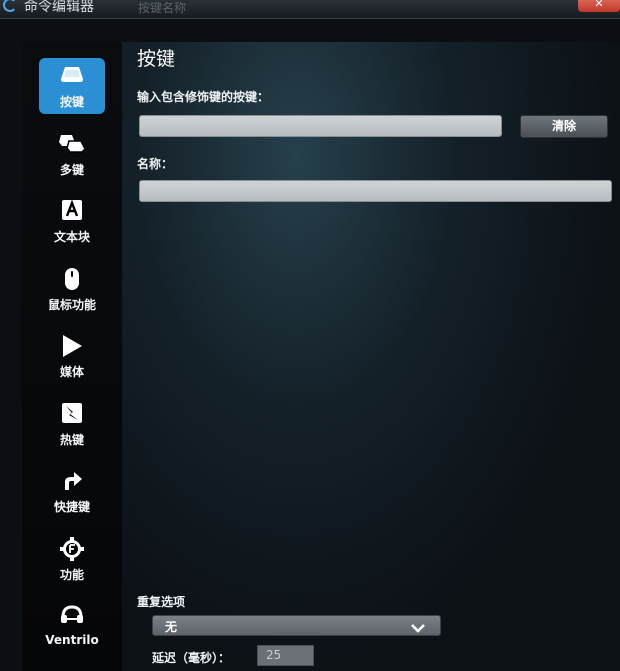  Describe the element at coordinates (71, 575) in the screenshot. I see `sidebar-item-label: 功能` at that location.